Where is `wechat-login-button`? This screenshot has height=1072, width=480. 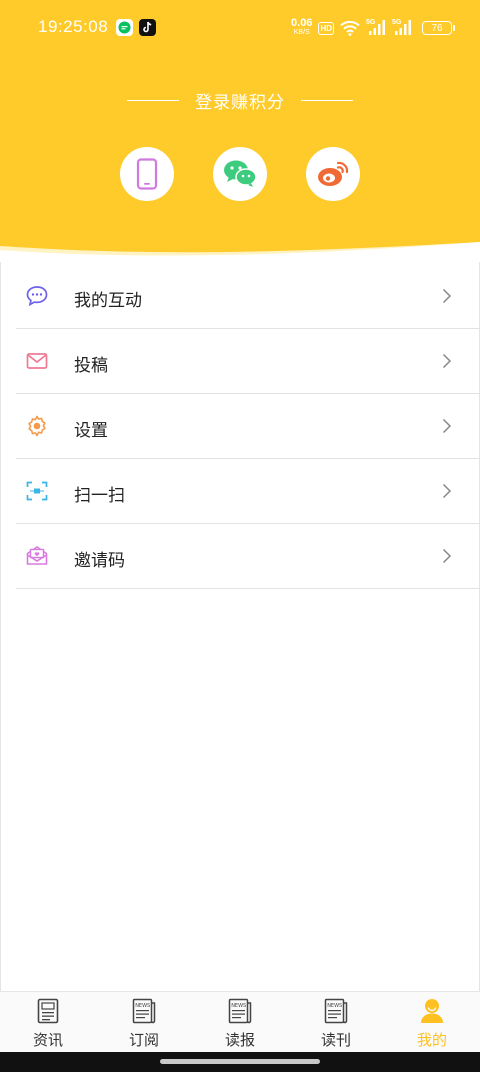 wechat-login-button is located at coordinates (240, 174).